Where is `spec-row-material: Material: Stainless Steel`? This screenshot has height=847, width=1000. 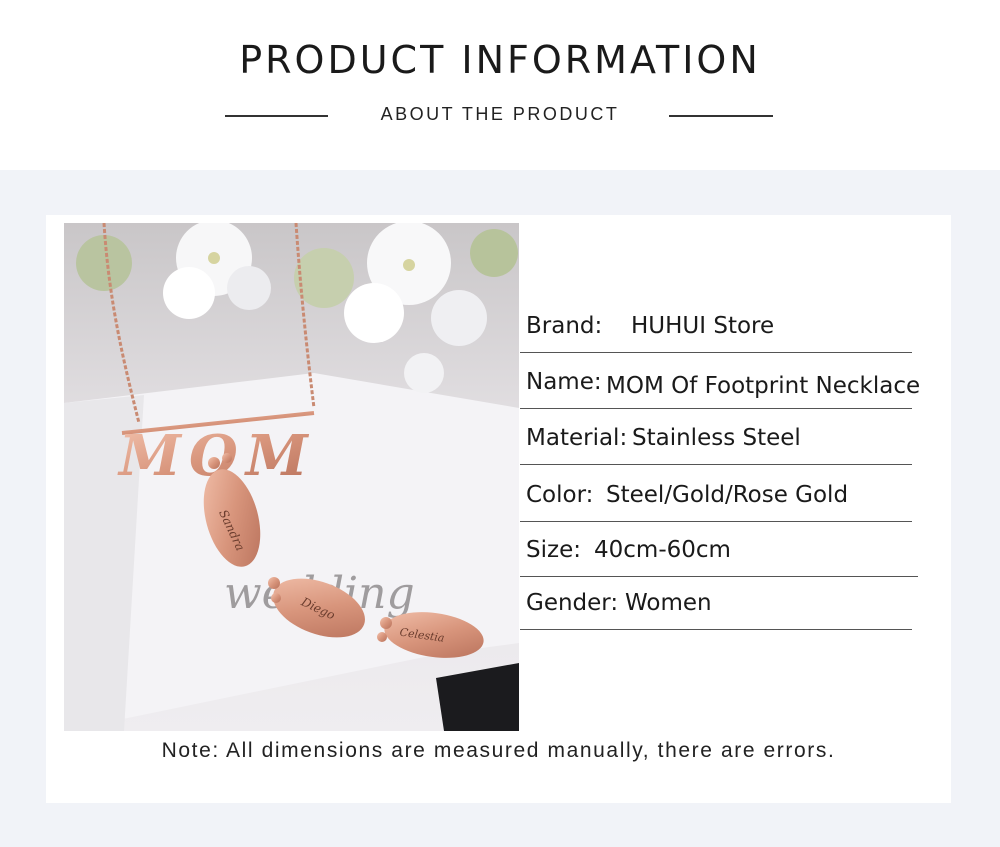 spec-row-material: Material: Stainless Steel is located at coordinates (739, 445).